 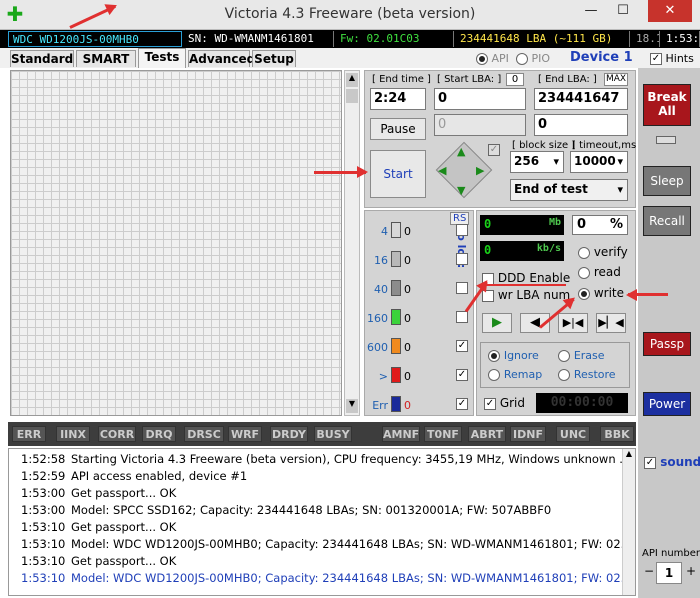 What do you see at coordinates (377, 318) in the screenshot?
I see `counter-label: 160` at bounding box center [377, 318].